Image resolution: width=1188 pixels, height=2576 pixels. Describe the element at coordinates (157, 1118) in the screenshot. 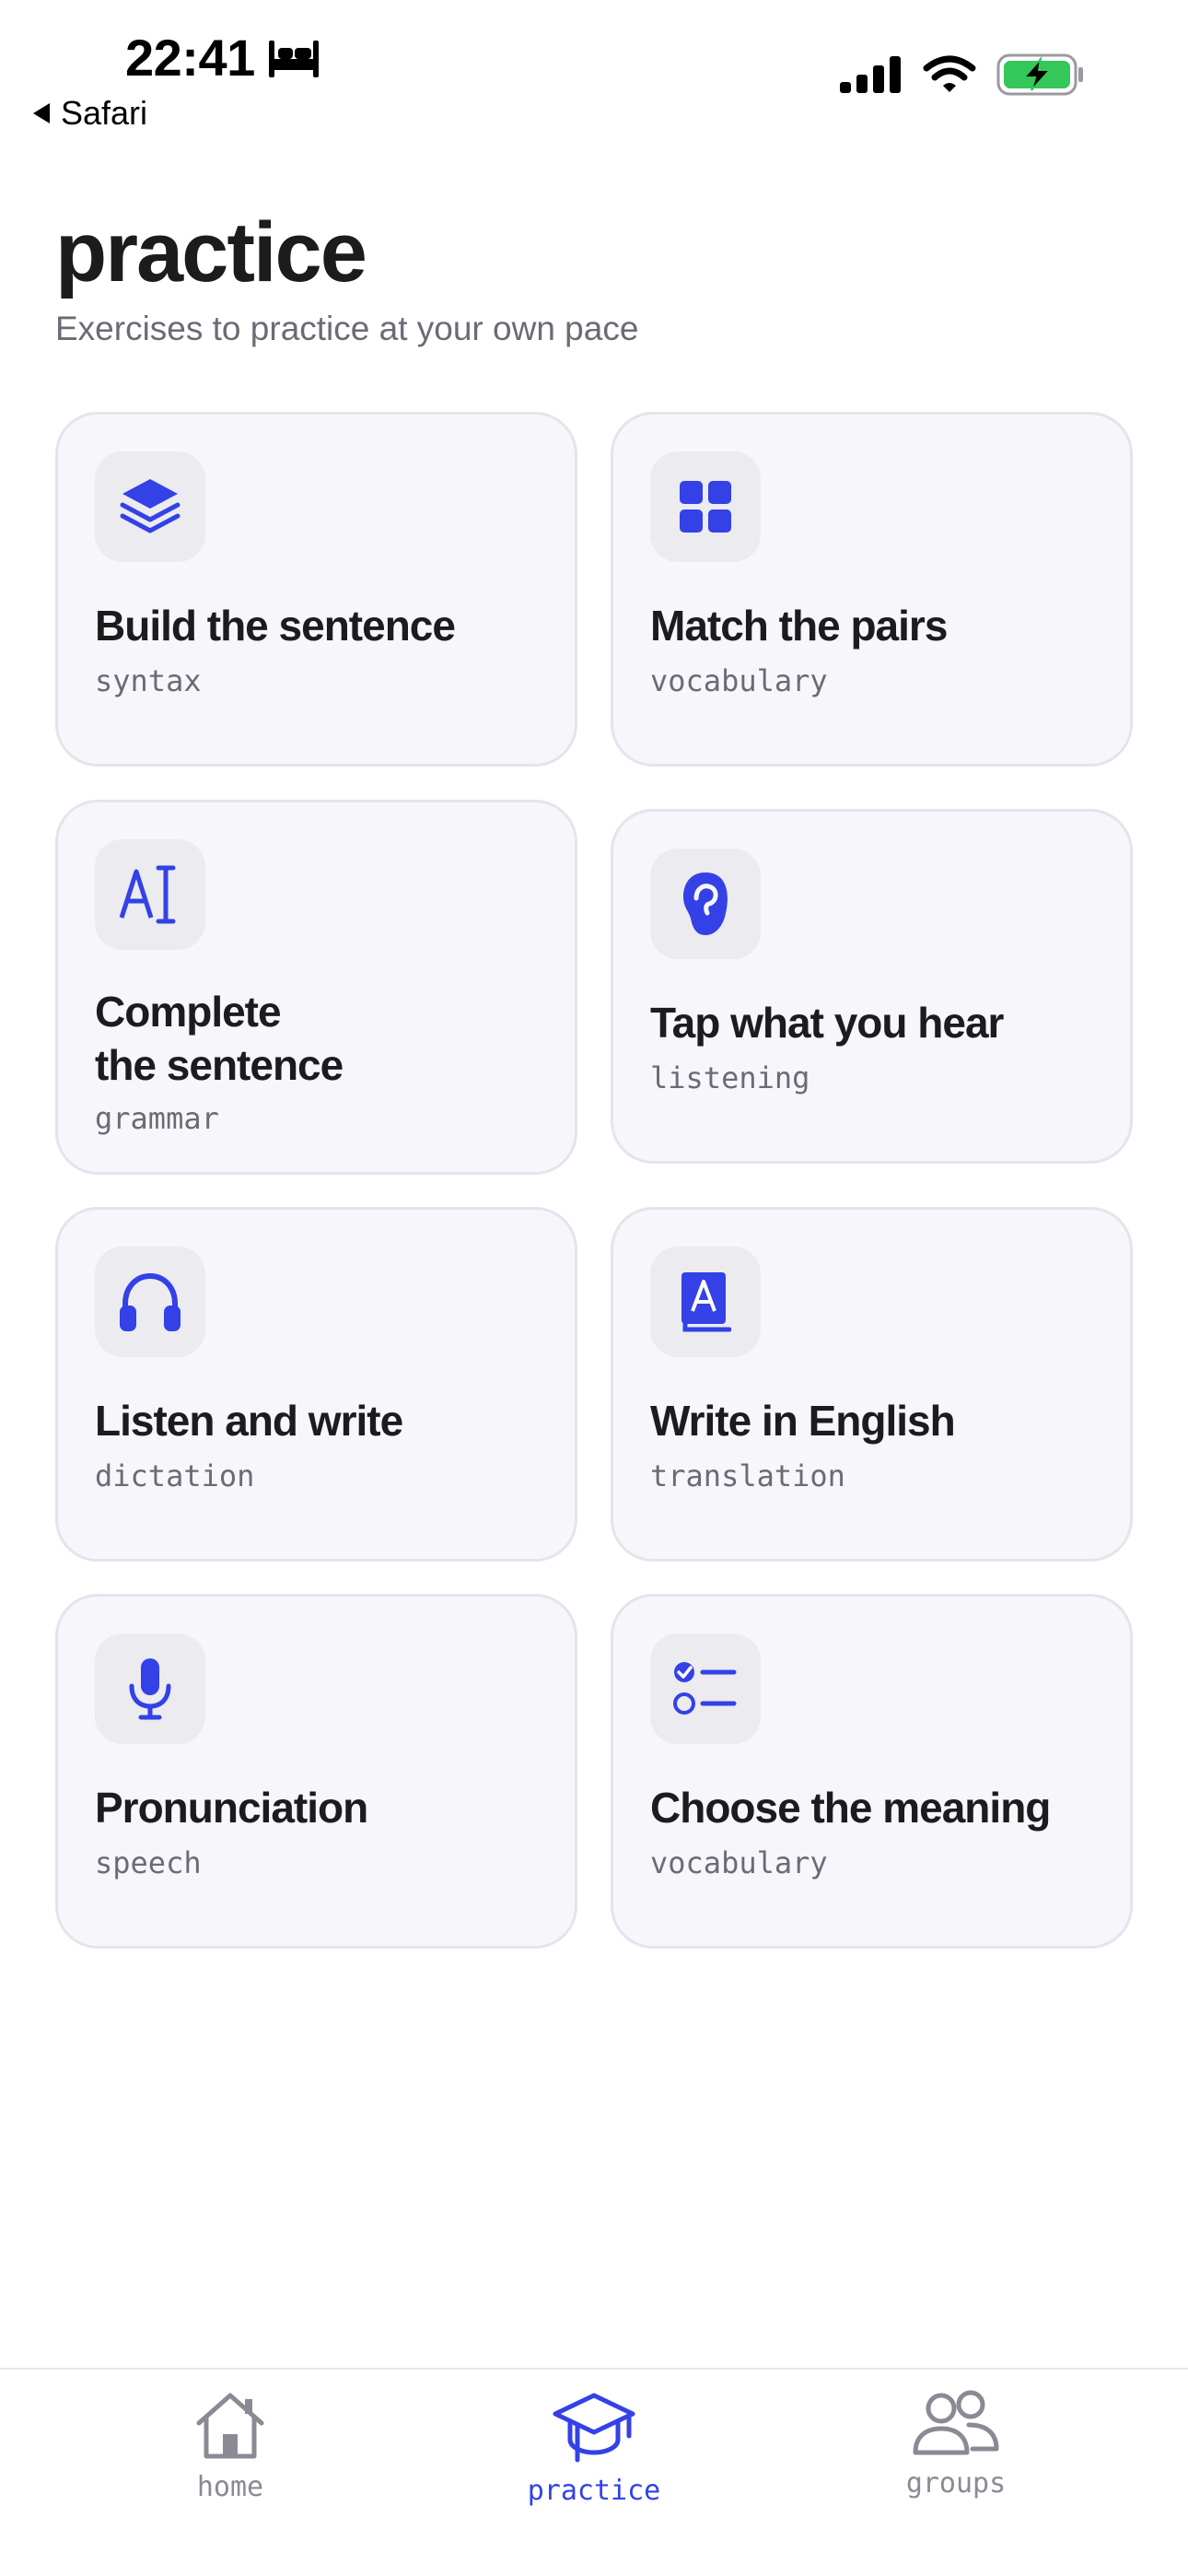

I see `card-tag: grammar` at that location.